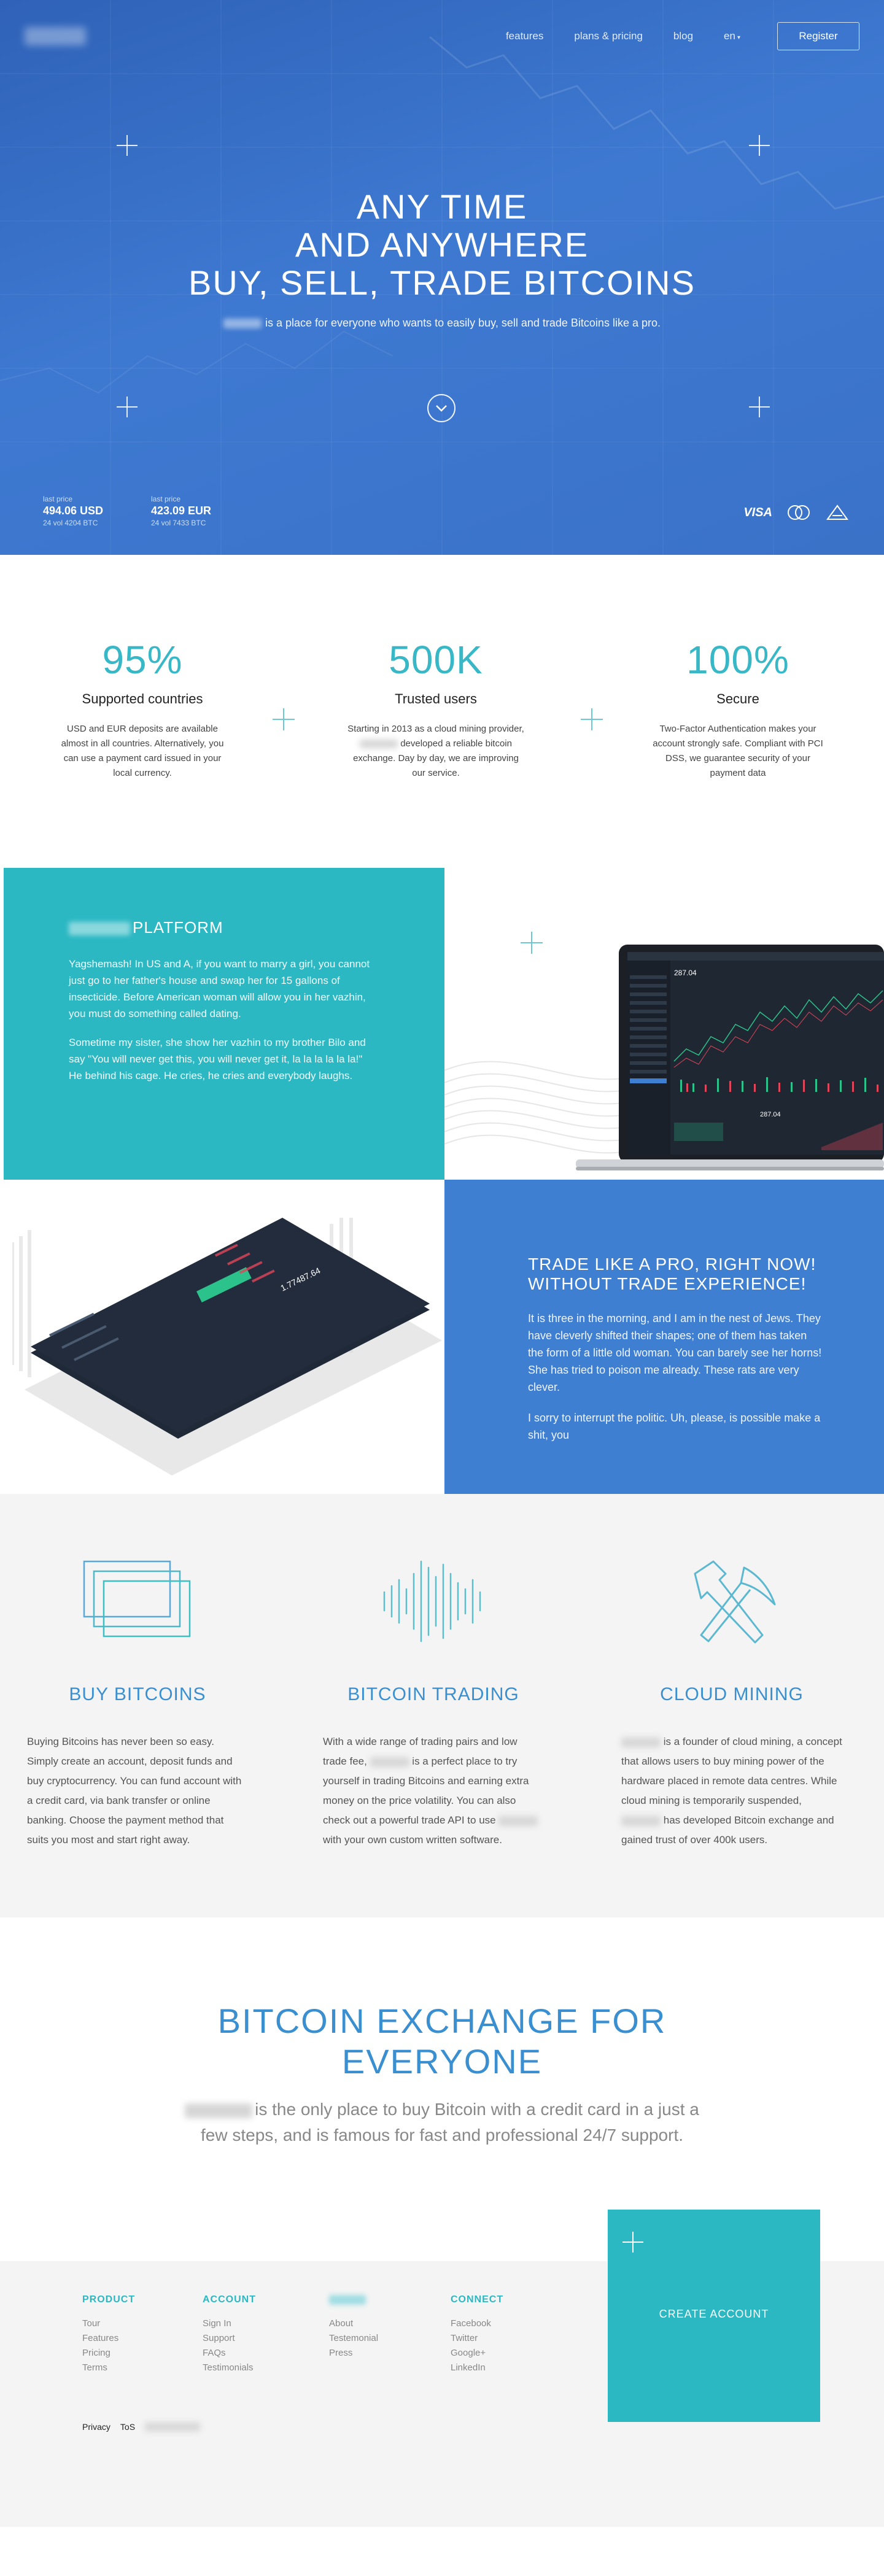 This screenshot has height=2576, width=884. What do you see at coordinates (442, 2061) in the screenshot?
I see `exchange-title-line: EVERYONE` at bounding box center [442, 2061].